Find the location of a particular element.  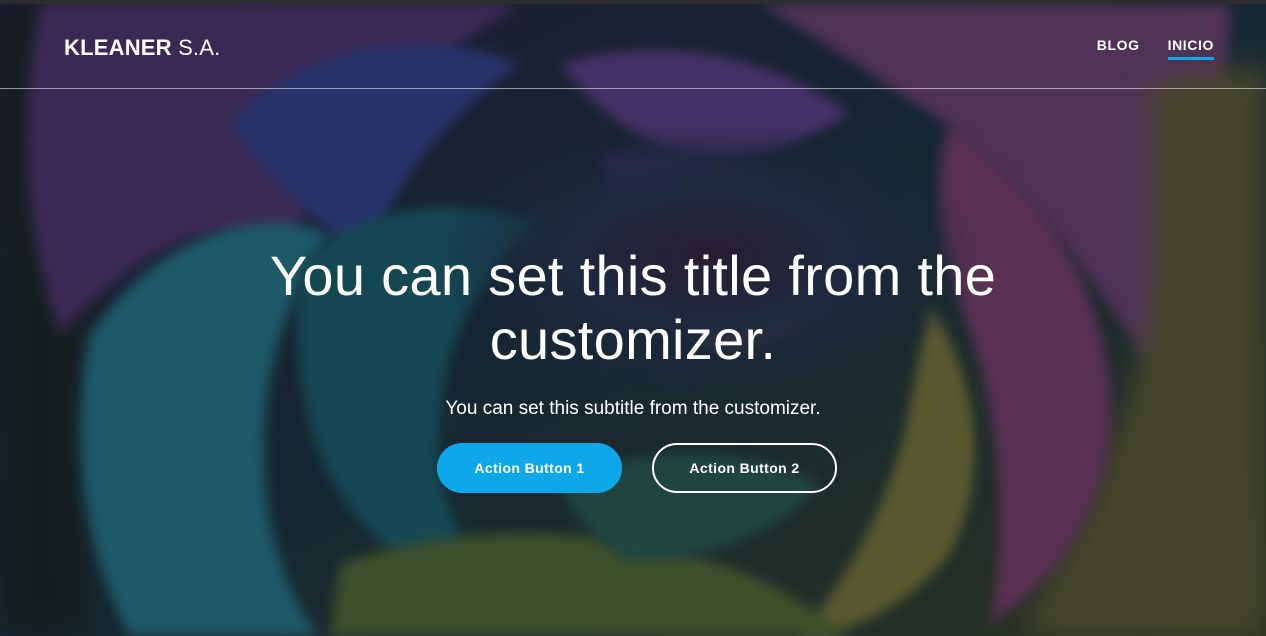

site-logo: KLEANER S.A. is located at coordinates (142, 48).